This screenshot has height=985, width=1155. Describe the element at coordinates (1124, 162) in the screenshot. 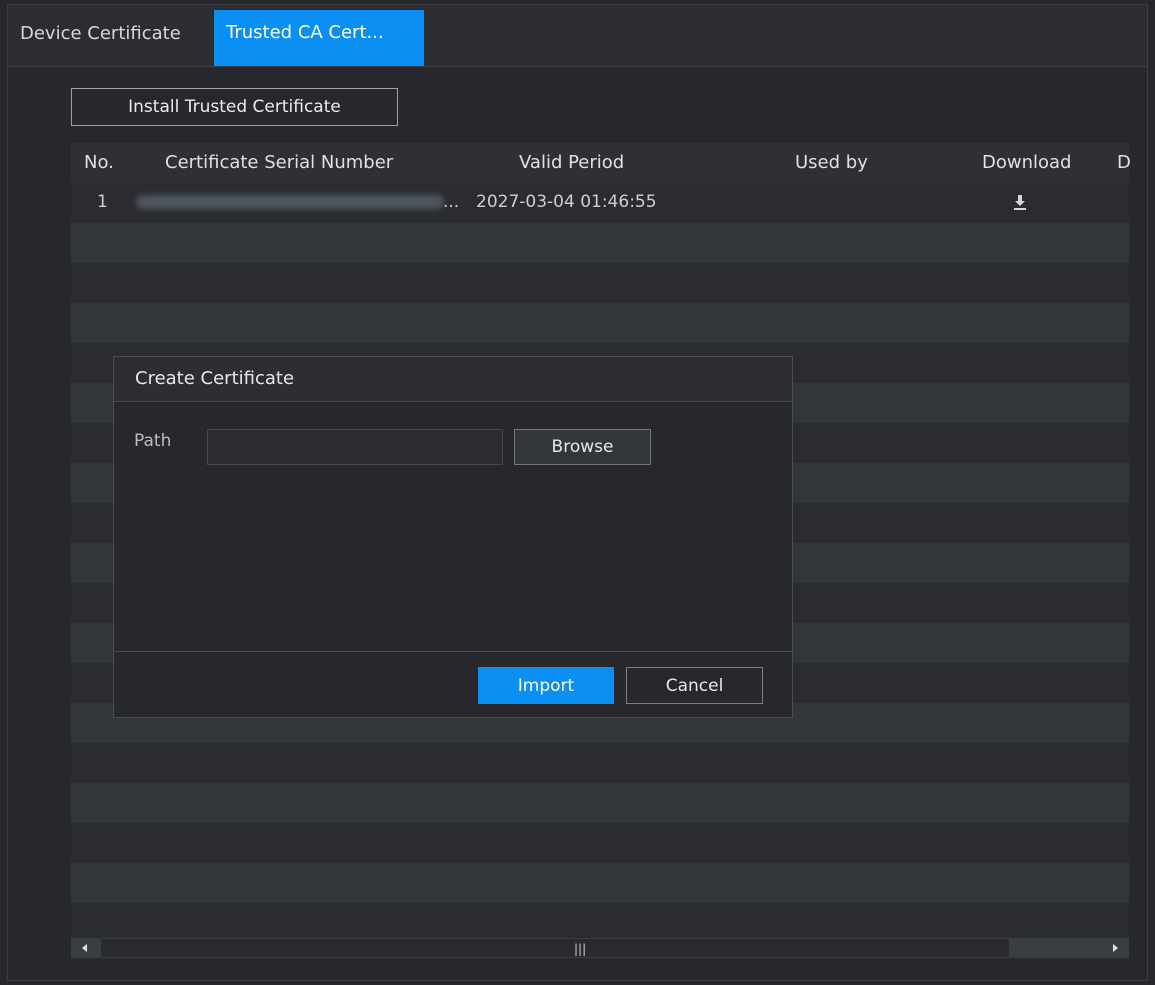

I see `header-delete-truncated: D` at that location.